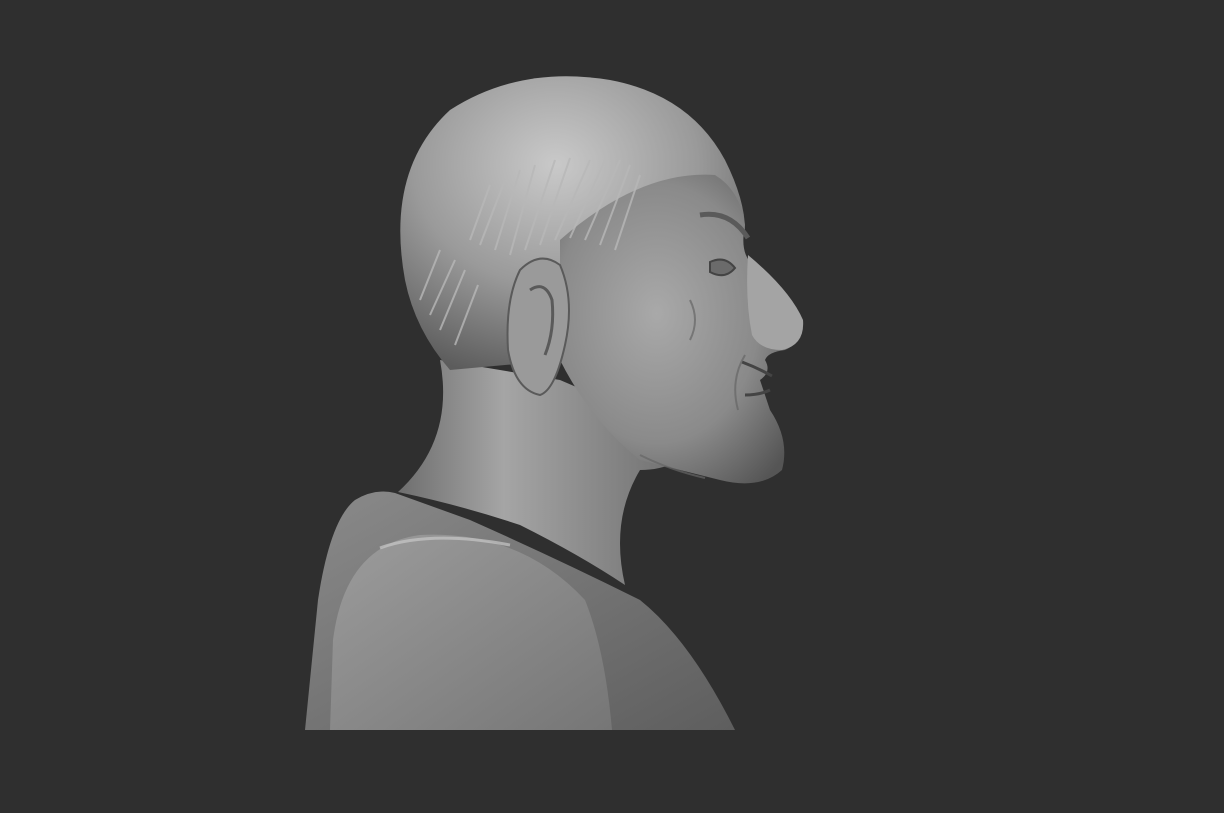  What do you see at coordinates (471, 632) in the screenshot?
I see `shoulder-arm` at bounding box center [471, 632].